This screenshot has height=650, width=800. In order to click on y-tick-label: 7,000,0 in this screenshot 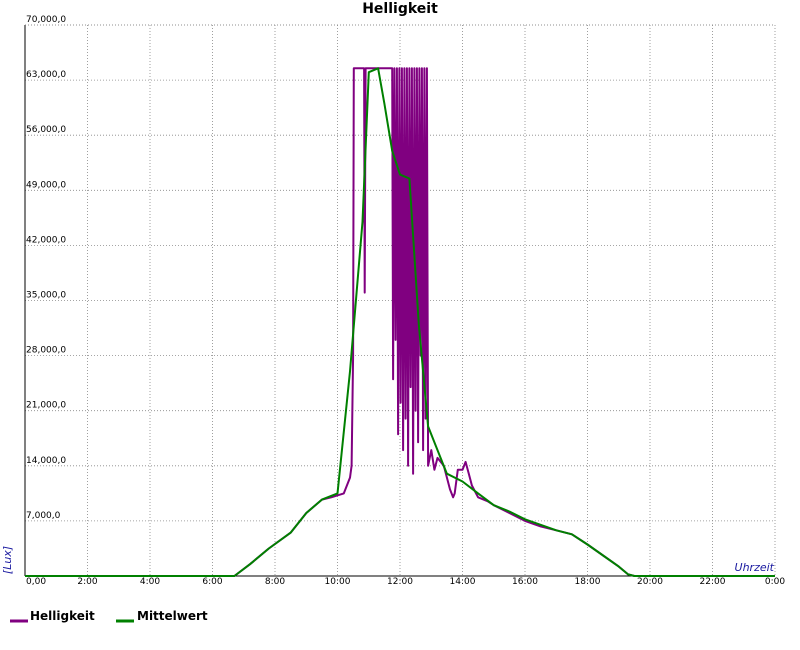, I will do `click(43, 516)`.